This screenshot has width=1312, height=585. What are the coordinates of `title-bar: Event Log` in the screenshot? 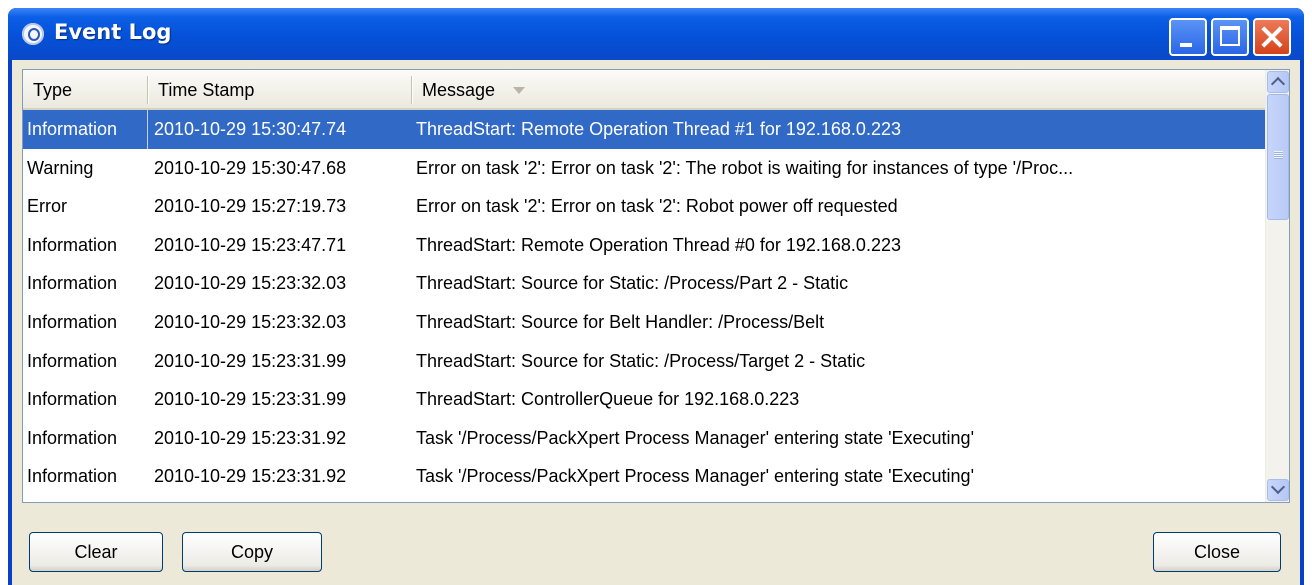 It's located at (656, 34).